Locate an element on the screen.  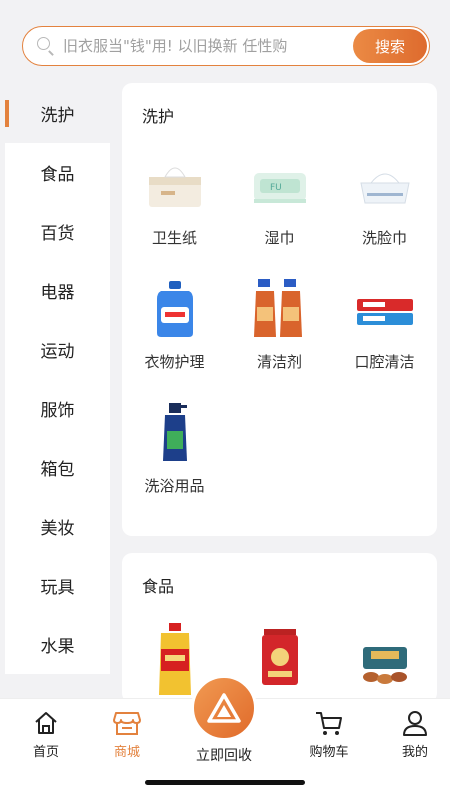
wet-wipes-icon: FU is located at coordinates (280, 185).